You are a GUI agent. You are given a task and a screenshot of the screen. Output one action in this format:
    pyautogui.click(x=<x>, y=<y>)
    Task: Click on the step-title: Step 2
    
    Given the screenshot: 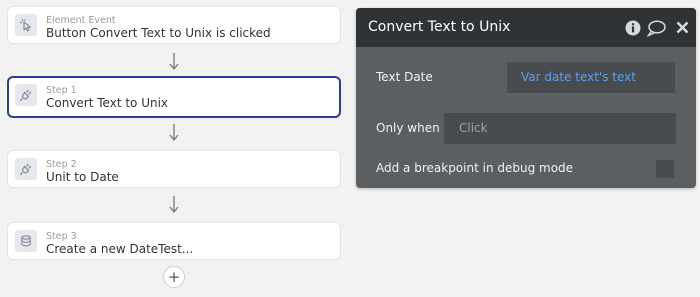 What is the action you would take?
    pyautogui.click(x=61, y=164)
    